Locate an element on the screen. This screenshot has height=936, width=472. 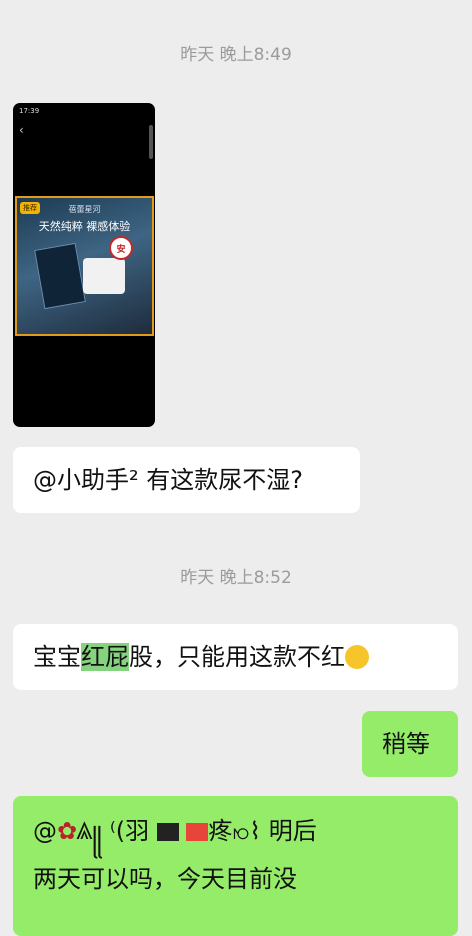
message-4-line-1-tail: 疼ꩯ⌇ 明后 is located at coordinates (262, 831).